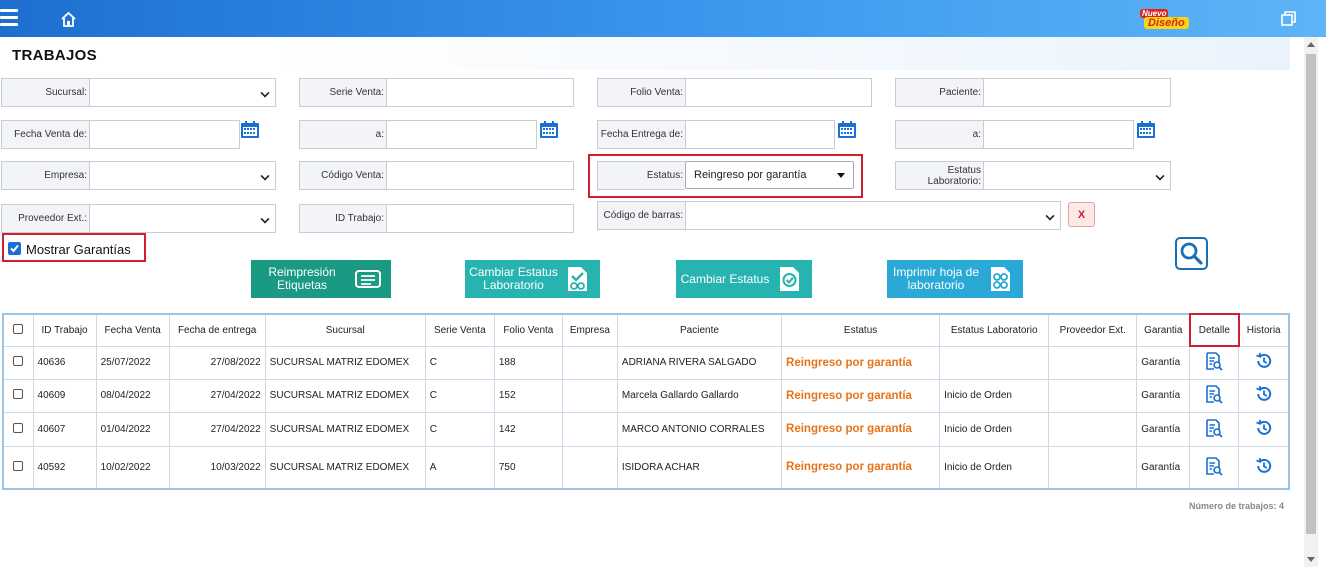 This screenshot has width=1326, height=571. I want to click on reimpresion-etiquetas-button: Reimpresión Etiquetas, so click(321, 279).